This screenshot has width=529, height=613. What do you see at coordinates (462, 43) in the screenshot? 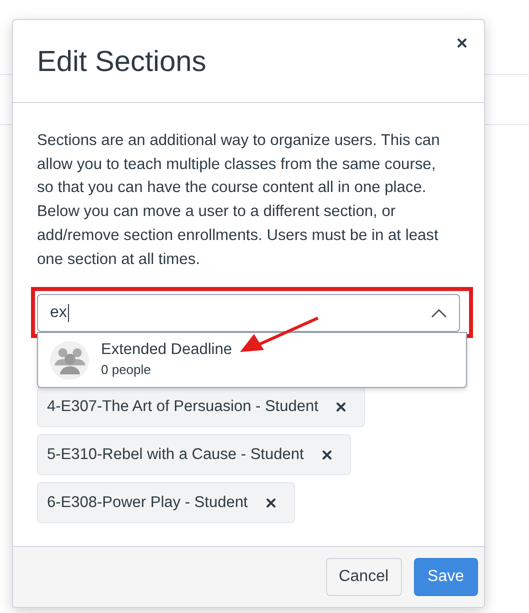
I see `close-icon` at bounding box center [462, 43].